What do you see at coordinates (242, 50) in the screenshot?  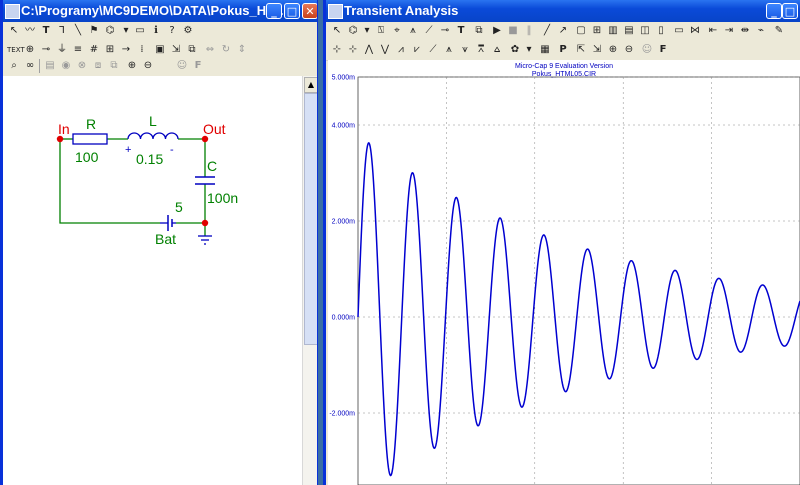 I see `flip-icon: ⇕` at bounding box center [242, 50].